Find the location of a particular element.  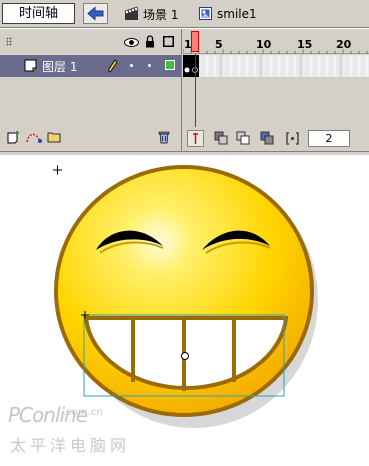

transform-center-point is located at coordinates (185, 356).